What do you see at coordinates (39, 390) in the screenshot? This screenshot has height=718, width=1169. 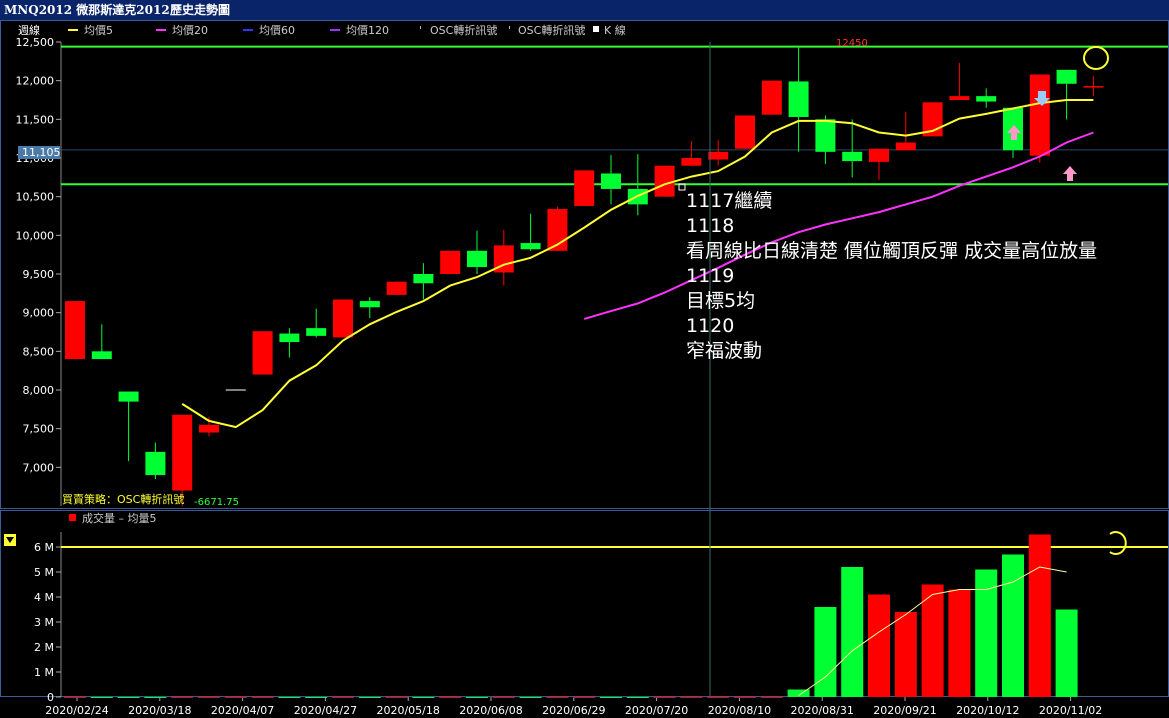 I see `price-tick-label: 8,000` at bounding box center [39, 390].